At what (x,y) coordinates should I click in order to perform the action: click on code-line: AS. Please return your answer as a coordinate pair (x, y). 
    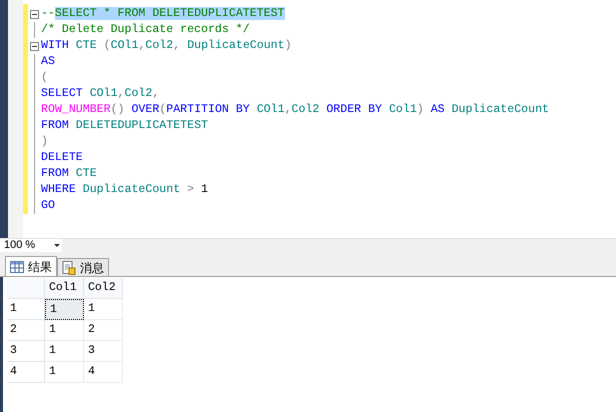
    Looking at the image, I should click on (47, 62).